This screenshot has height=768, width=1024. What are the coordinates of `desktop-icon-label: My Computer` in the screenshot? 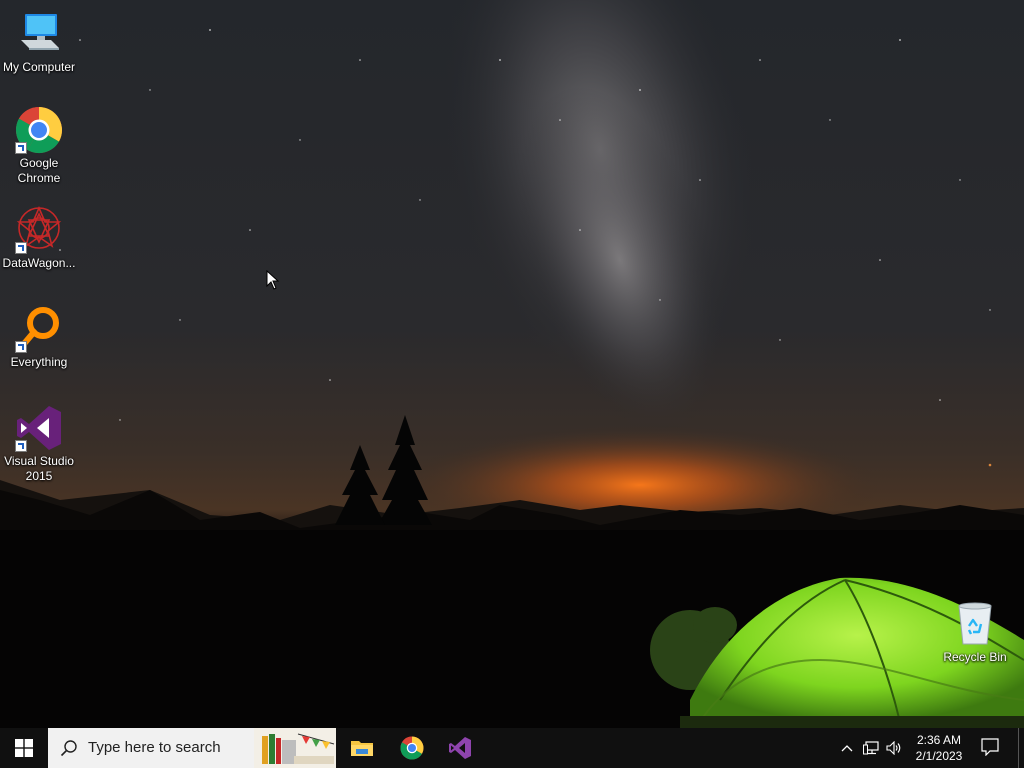 It's located at (39, 67).